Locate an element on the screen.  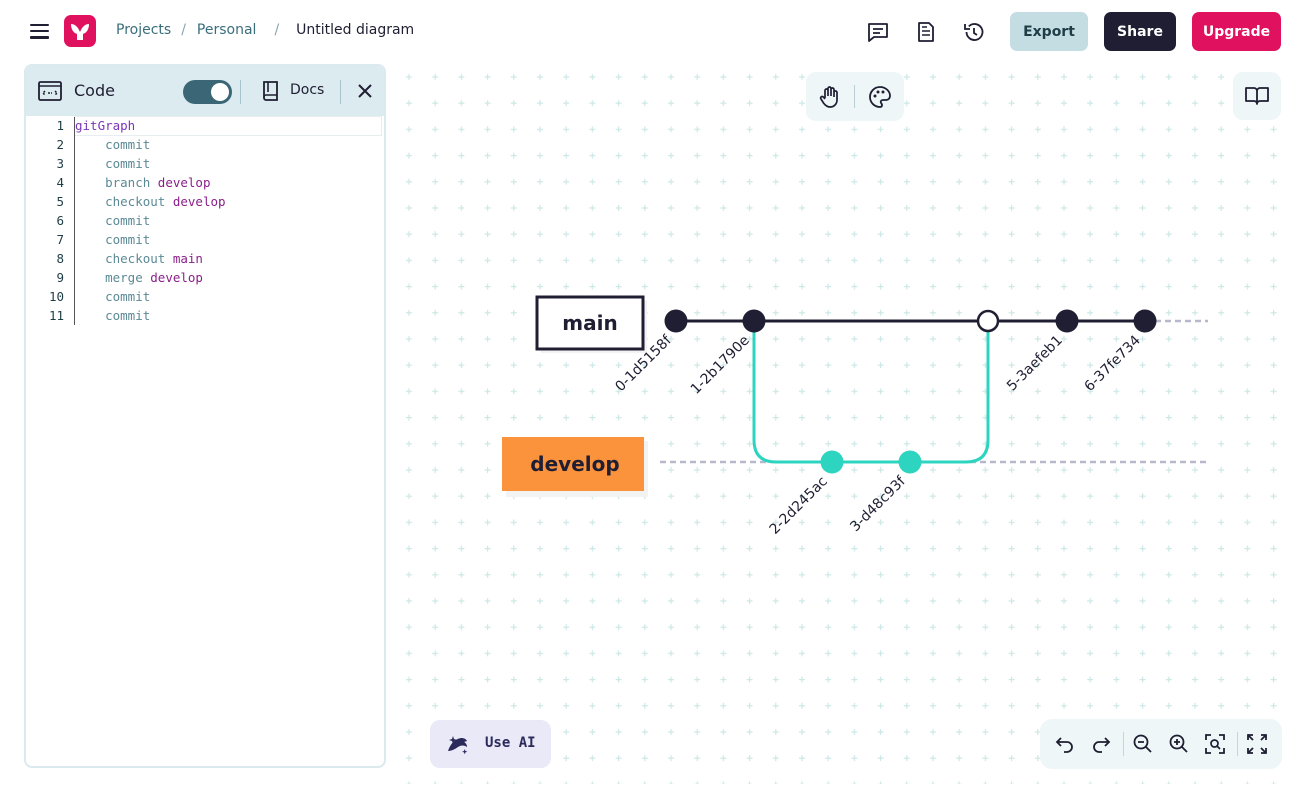
canvas-toolbar is located at coordinates (855, 96).